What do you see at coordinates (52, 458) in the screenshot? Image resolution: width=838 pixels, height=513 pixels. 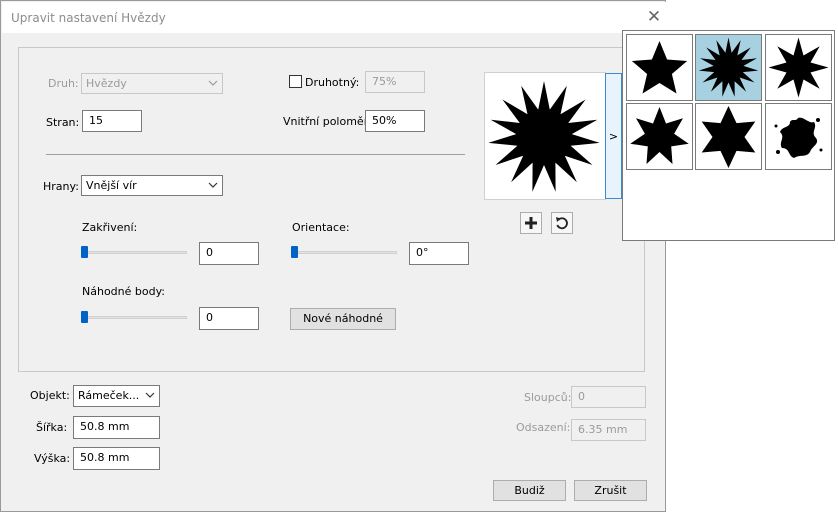 I see `height-label: Výška:` at bounding box center [52, 458].